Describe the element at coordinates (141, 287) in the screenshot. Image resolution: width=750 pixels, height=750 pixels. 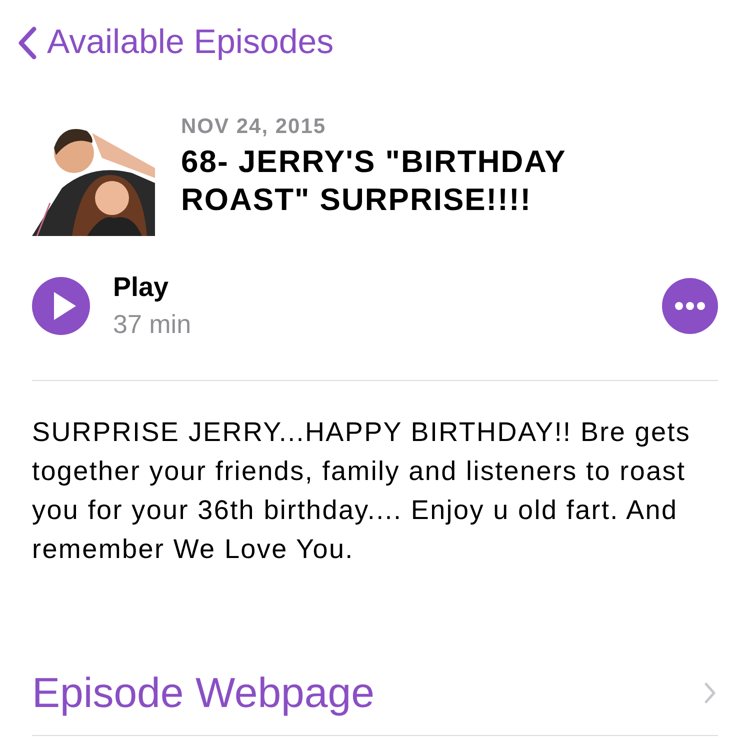
I see `play-label: Play` at that location.